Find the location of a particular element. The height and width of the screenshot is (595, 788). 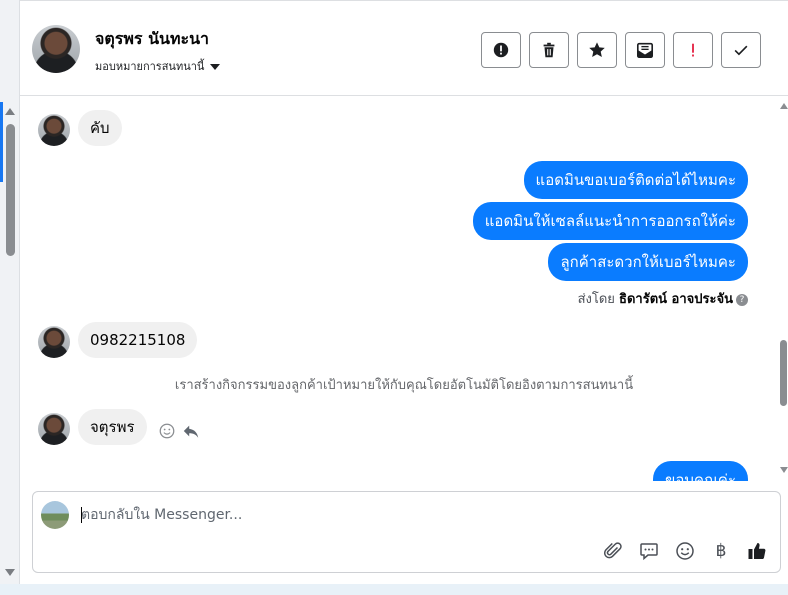

reply-icon is located at coordinates (191, 431).